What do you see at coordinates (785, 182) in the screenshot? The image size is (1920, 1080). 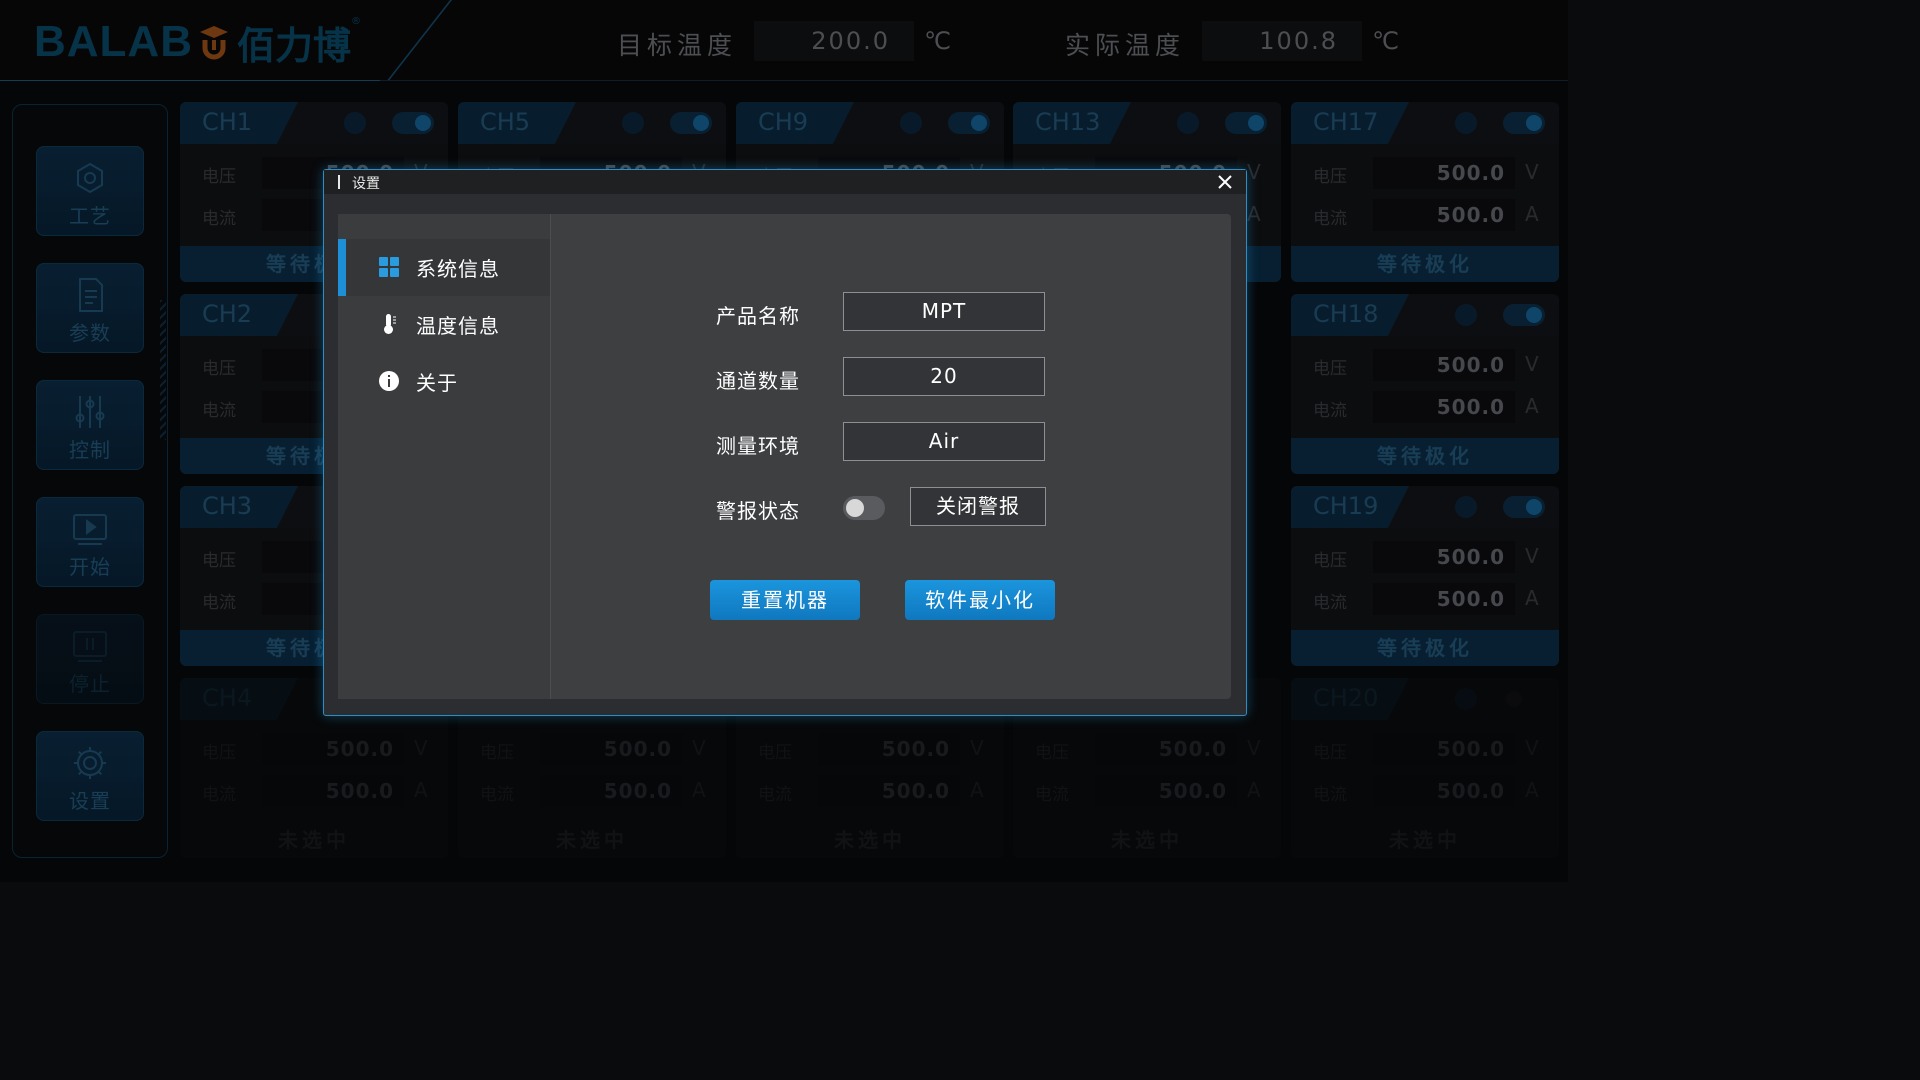 I see `dialog-title-bar: 设置` at bounding box center [785, 182].